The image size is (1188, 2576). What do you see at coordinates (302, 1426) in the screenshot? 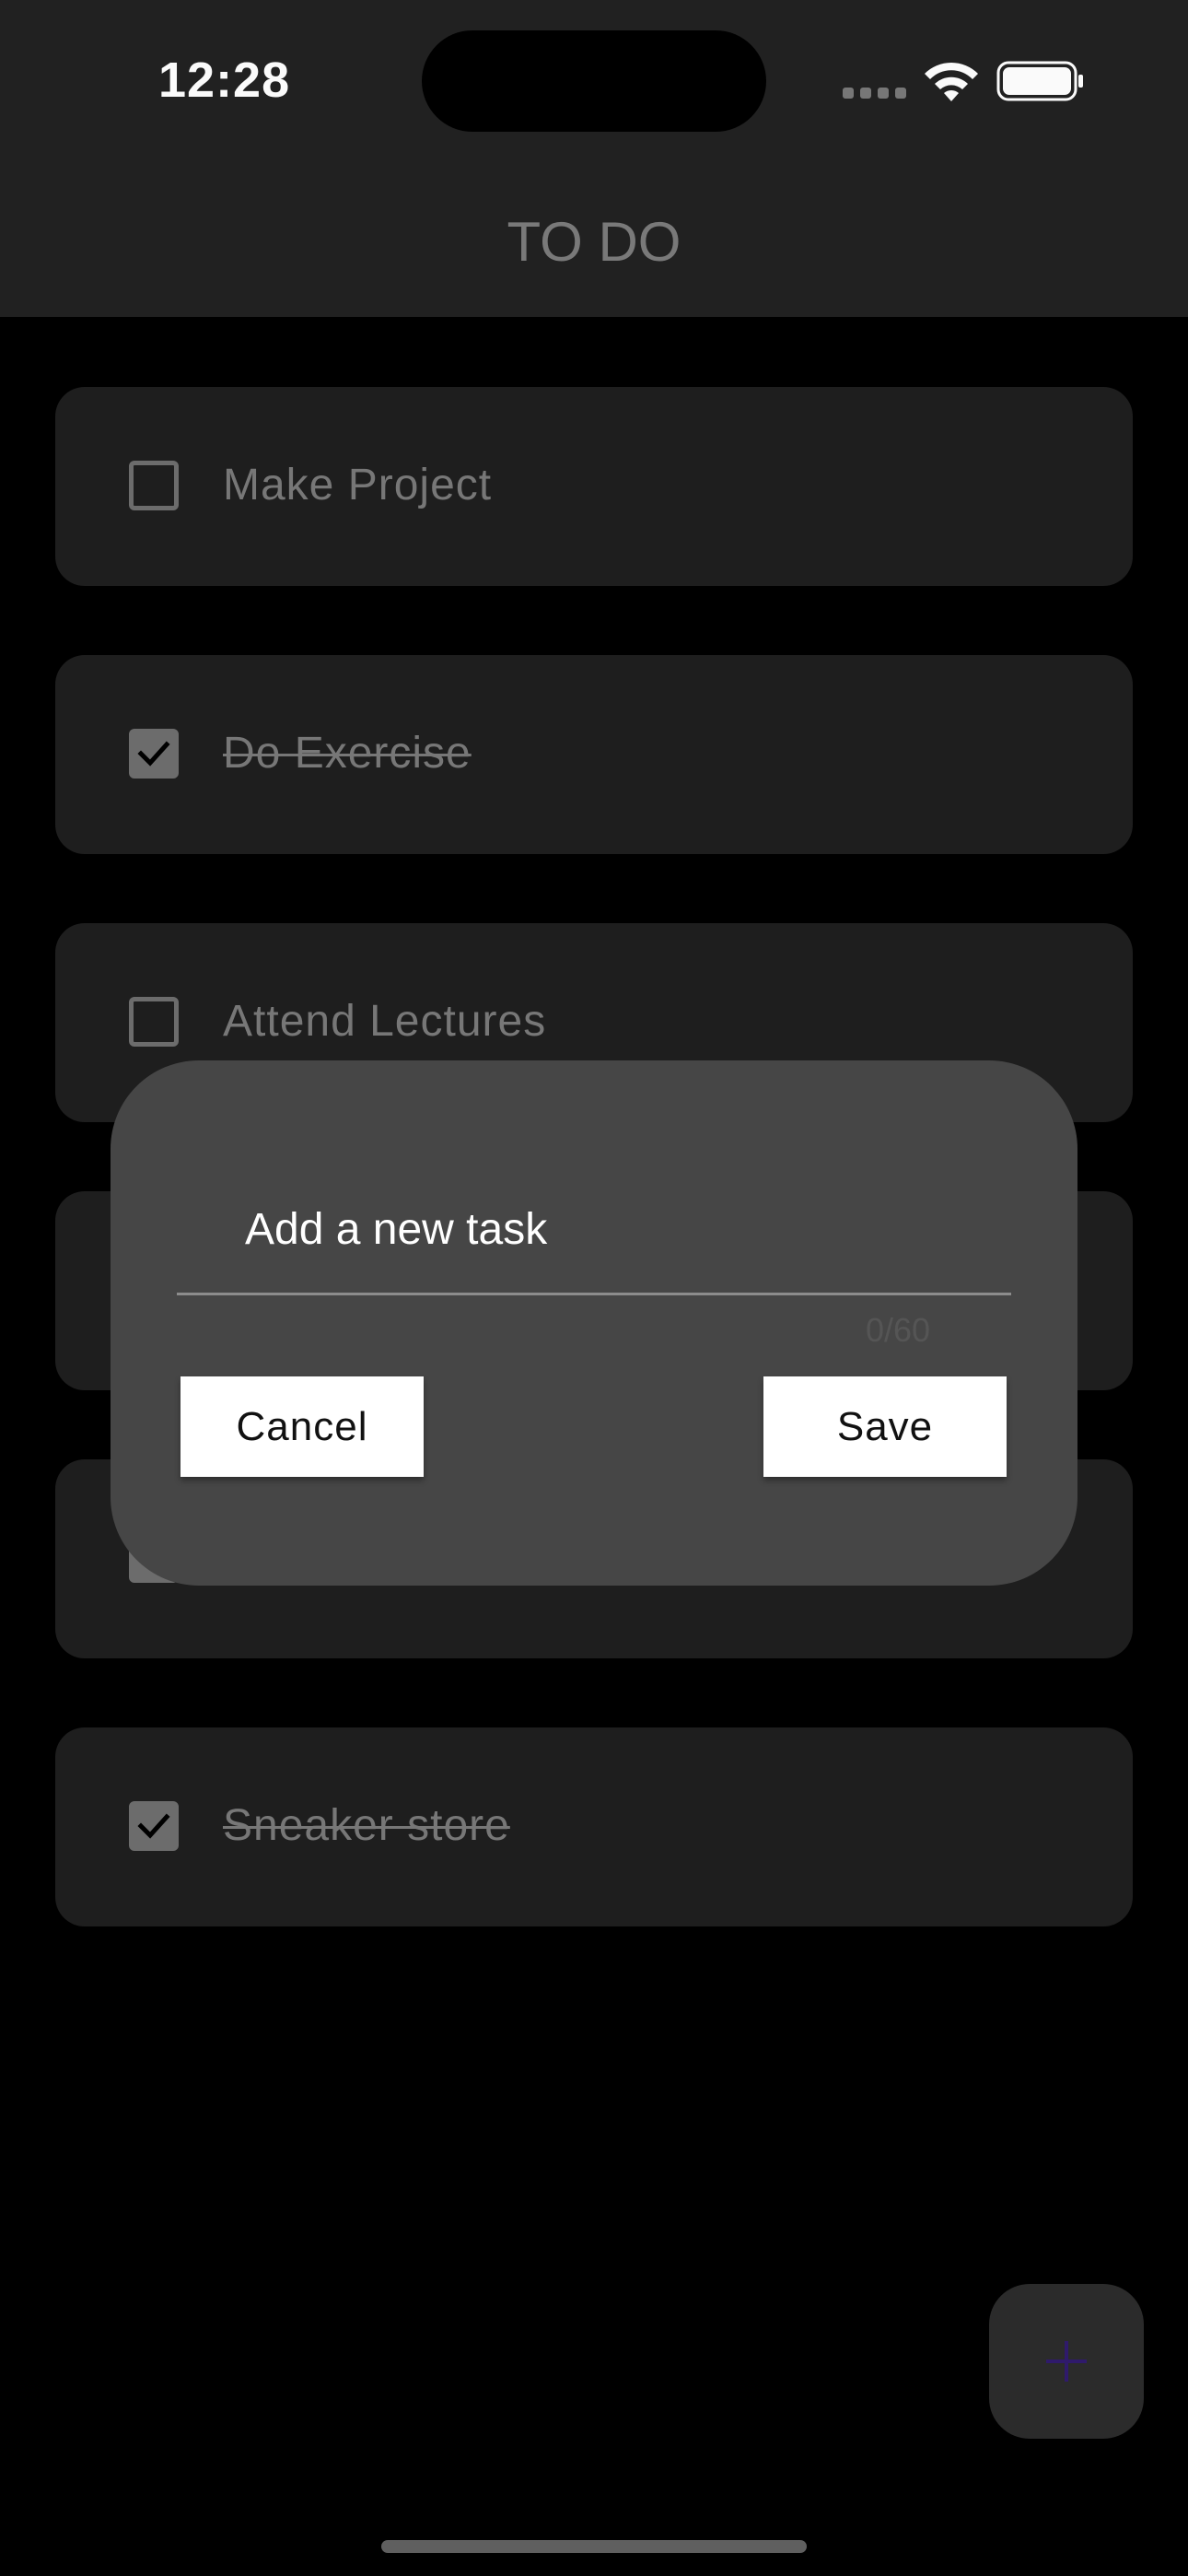
I see `cancel-button: Cancel` at bounding box center [302, 1426].